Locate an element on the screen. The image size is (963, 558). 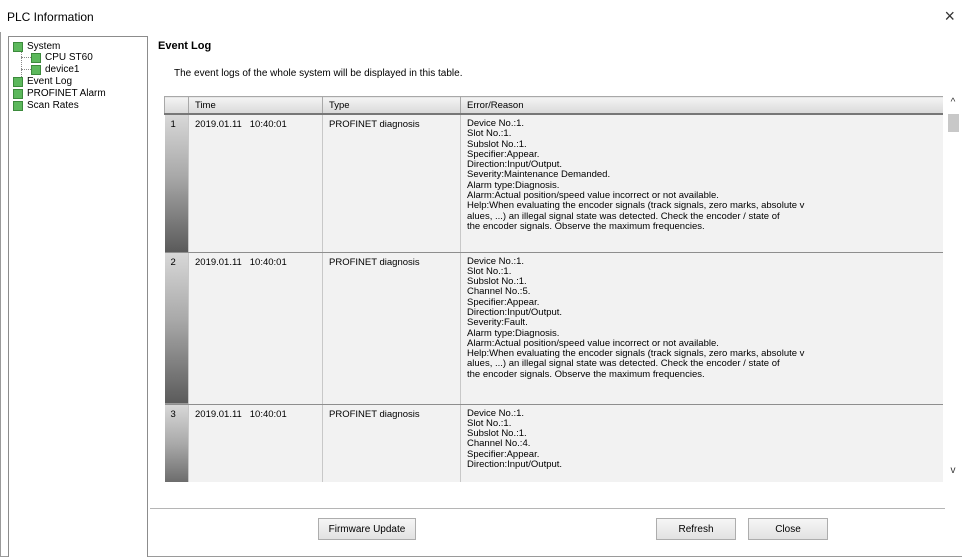
tree-item-label: PROFINET Alarm is located at coordinates (66, 93).